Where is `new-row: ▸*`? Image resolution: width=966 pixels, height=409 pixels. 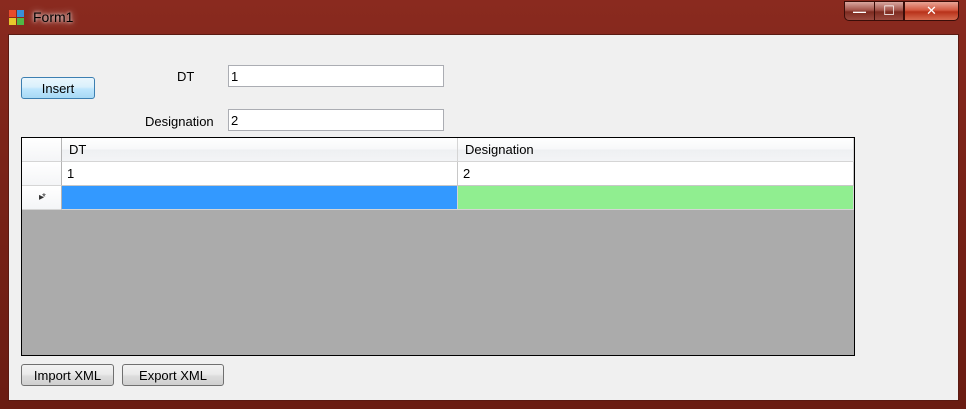 new-row: ▸* is located at coordinates (438, 198).